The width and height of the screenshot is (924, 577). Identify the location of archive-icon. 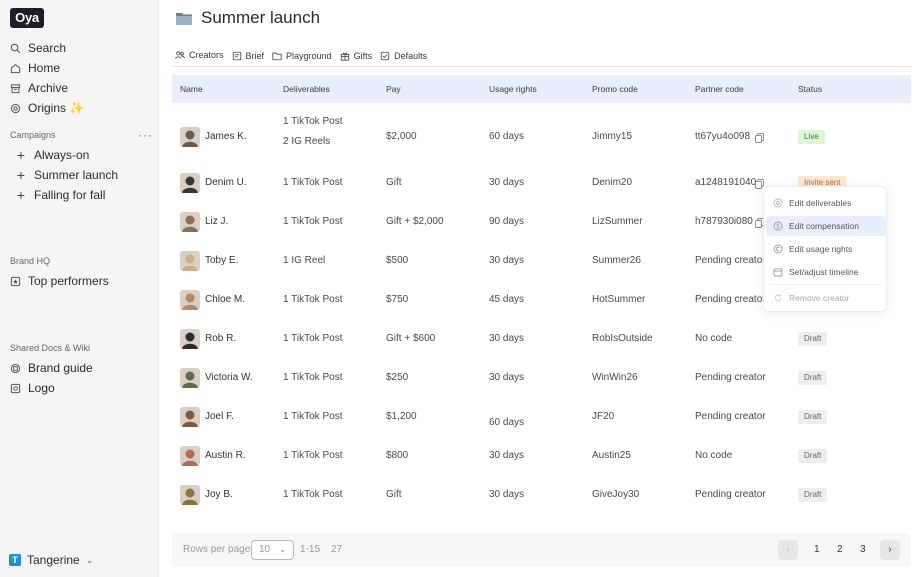
(15, 88).